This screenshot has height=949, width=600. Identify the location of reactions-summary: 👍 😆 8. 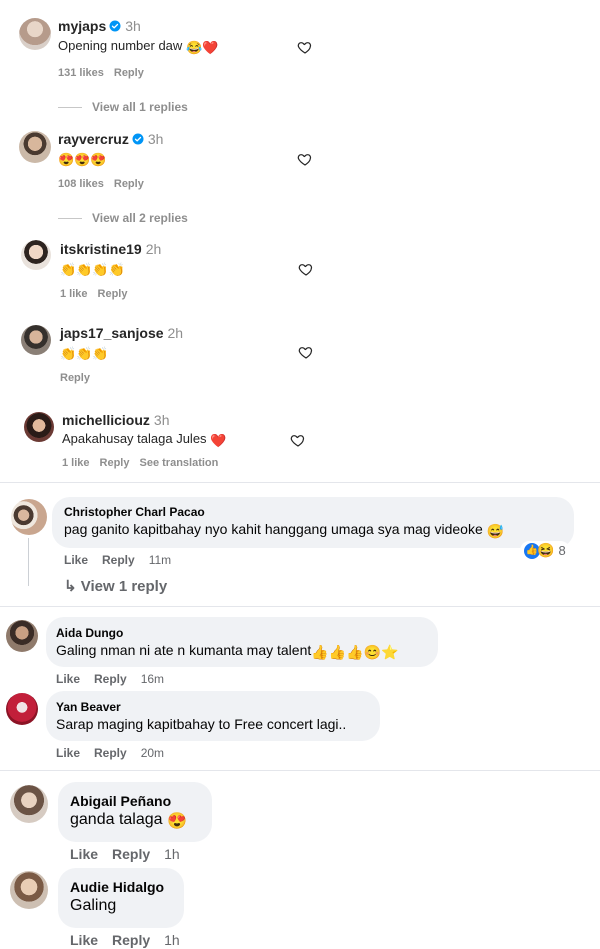
(545, 550).